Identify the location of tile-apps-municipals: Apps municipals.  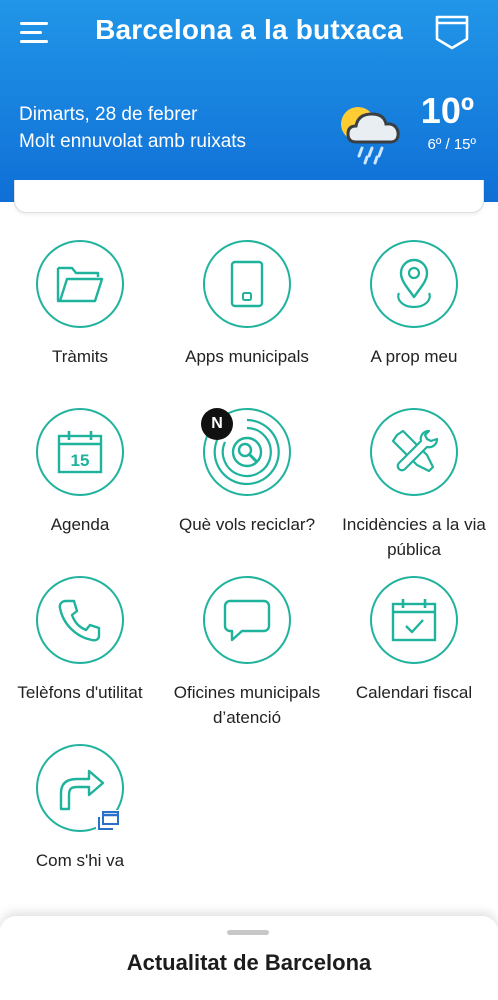
(247, 304).